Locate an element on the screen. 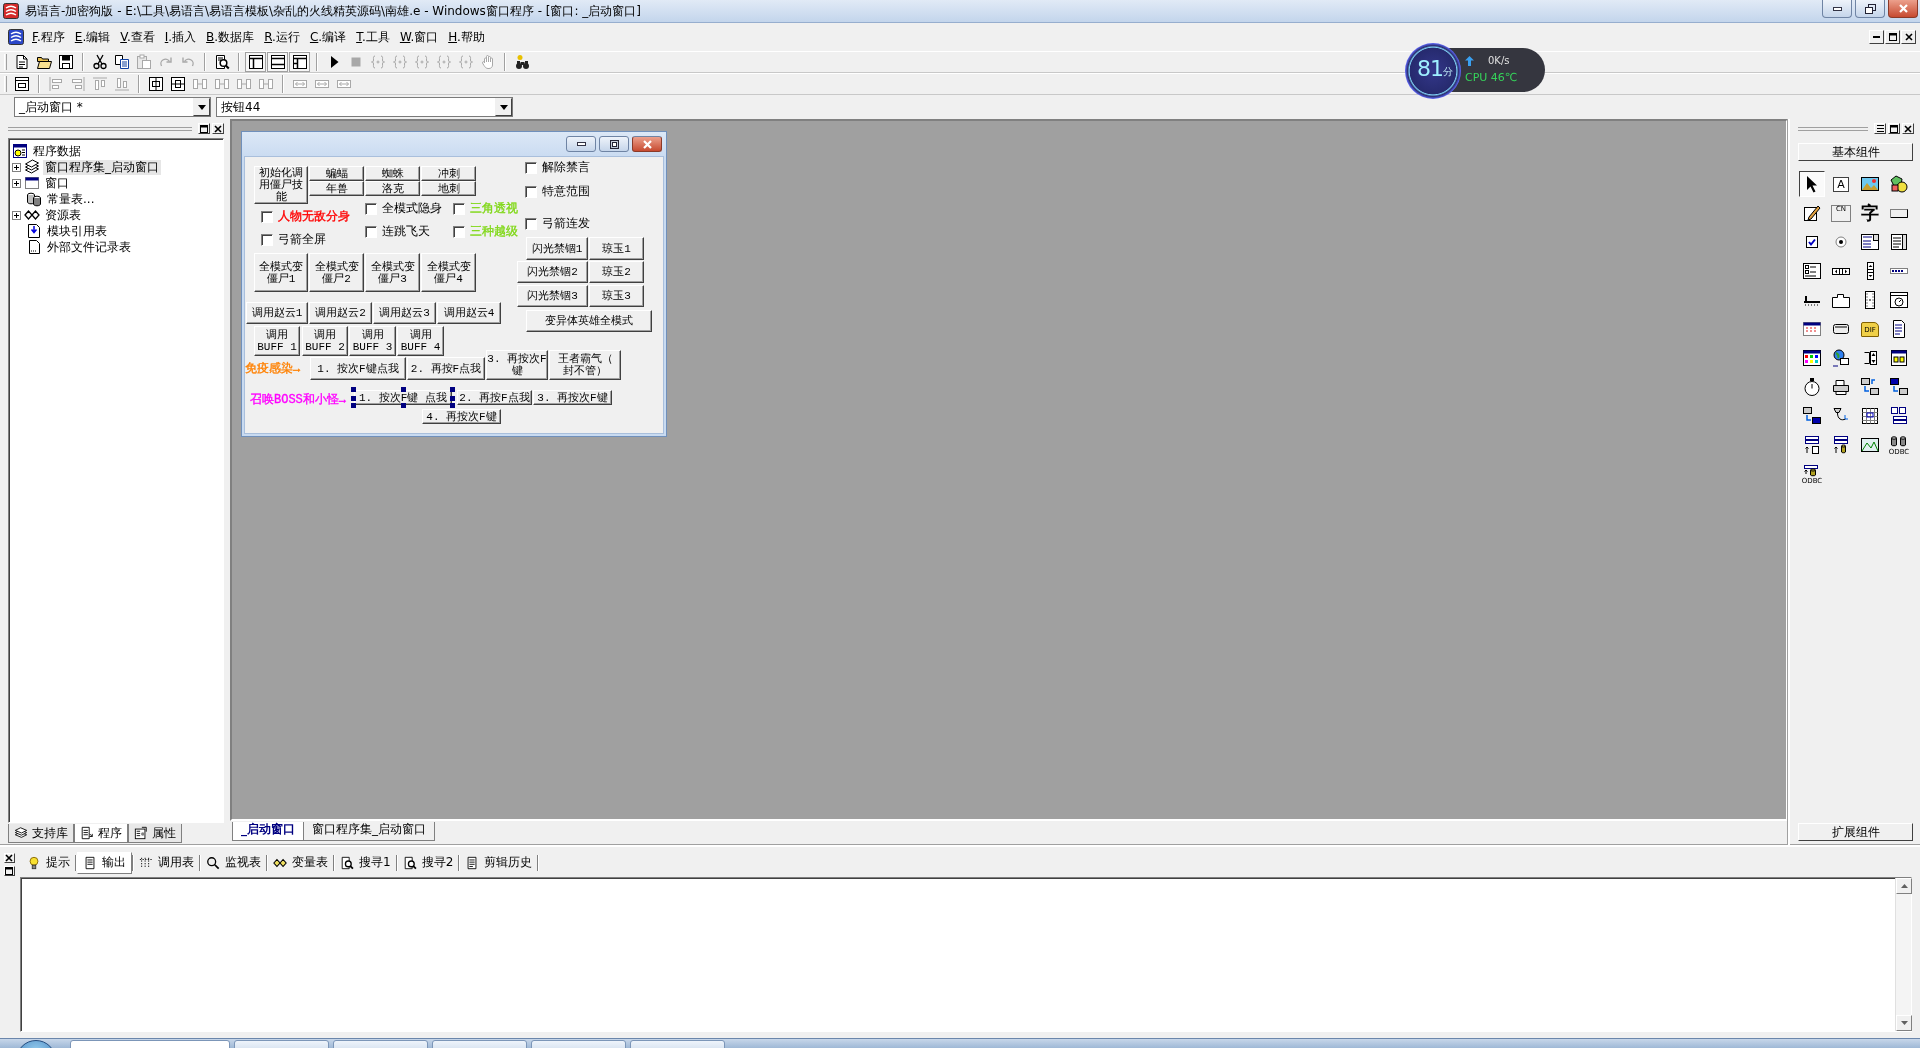 The width and height of the screenshot is (1920, 1048). tree-item: 窗口程序集_启动窗口 is located at coordinates (102, 167).